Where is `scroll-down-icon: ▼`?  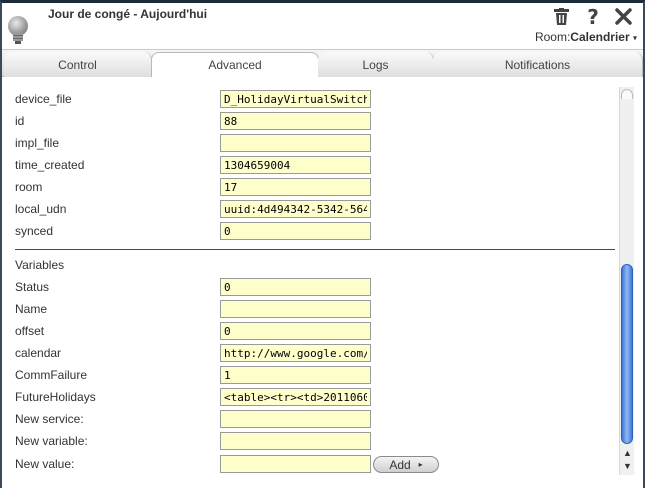
scroll-down-icon: ▼ is located at coordinates (627, 466).